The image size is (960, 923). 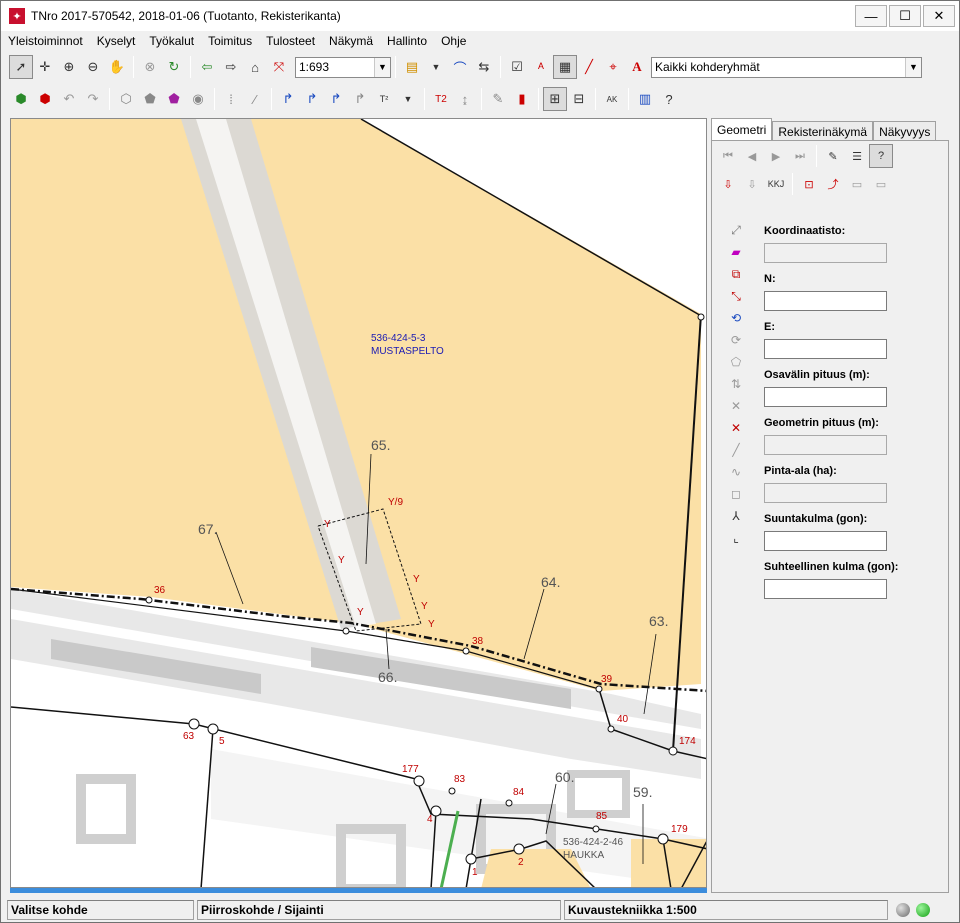 What do you see at coordinates (408, 99) in the screenshot?
I see `scale-dropdown-icon: ▼` at bounding box center [408, 99].